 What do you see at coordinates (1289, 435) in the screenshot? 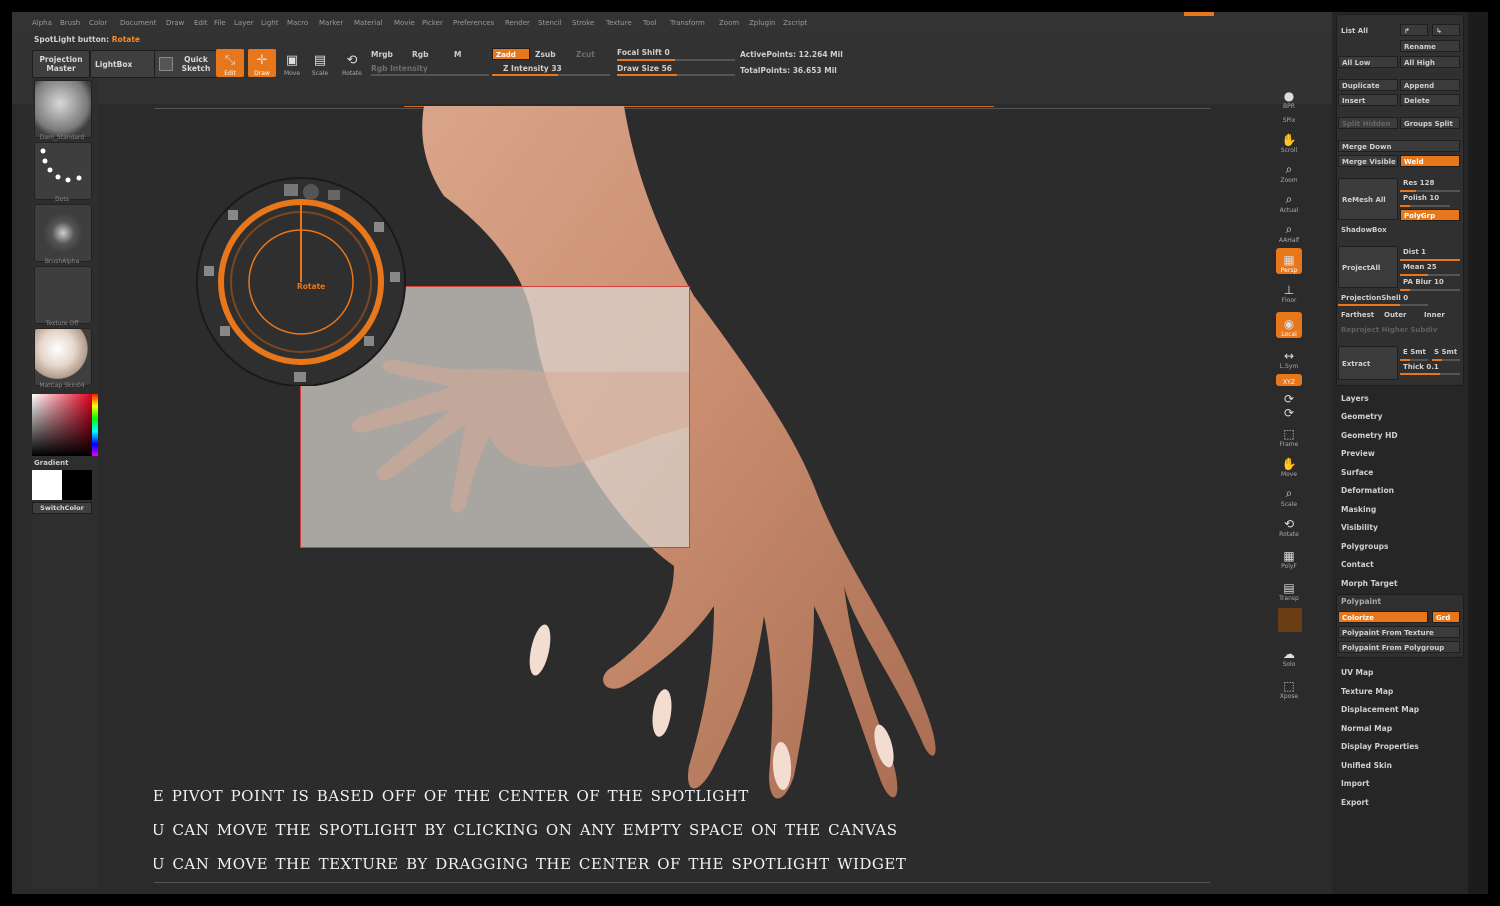
I see `frame-button: ⬚ Frame` at bounding box center [1289, 435].